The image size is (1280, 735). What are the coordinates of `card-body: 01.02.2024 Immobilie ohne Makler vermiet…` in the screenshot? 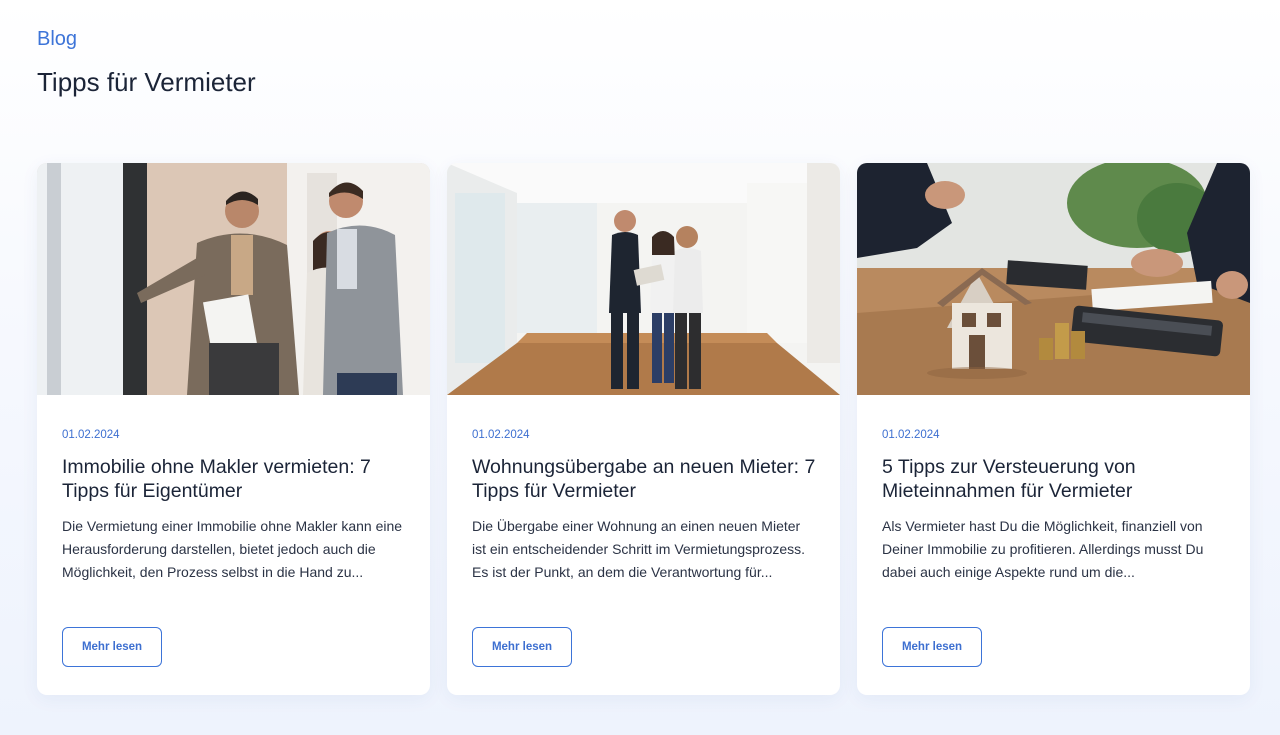 It's located at (233, 501).